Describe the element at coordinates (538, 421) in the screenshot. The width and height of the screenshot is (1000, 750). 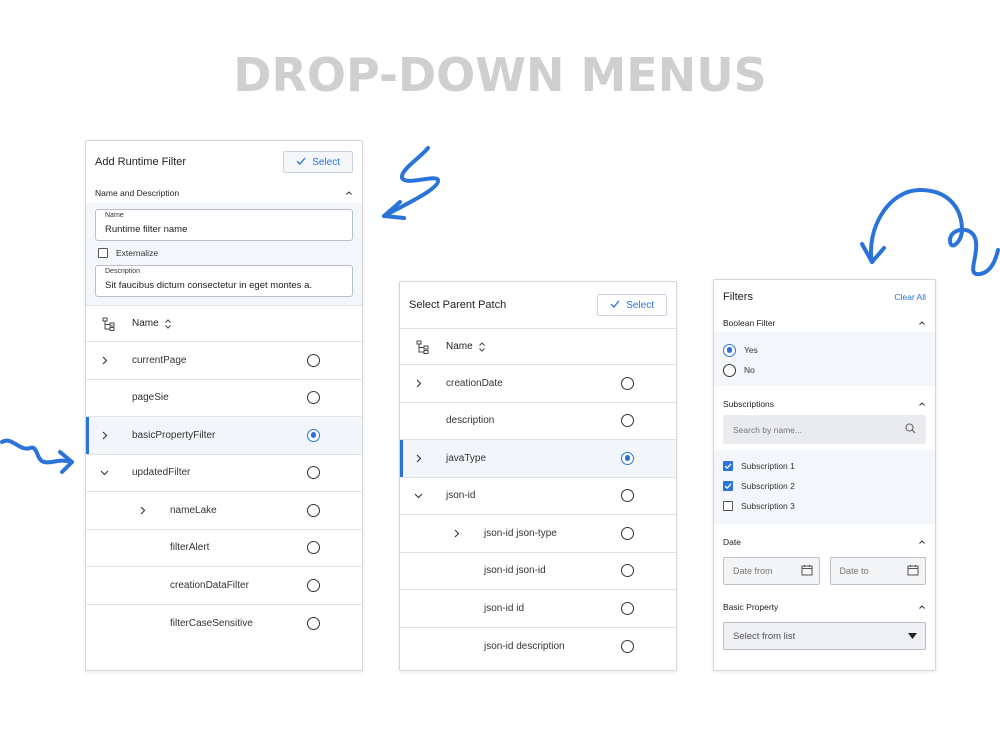
I see `tree-row: description` at that location.